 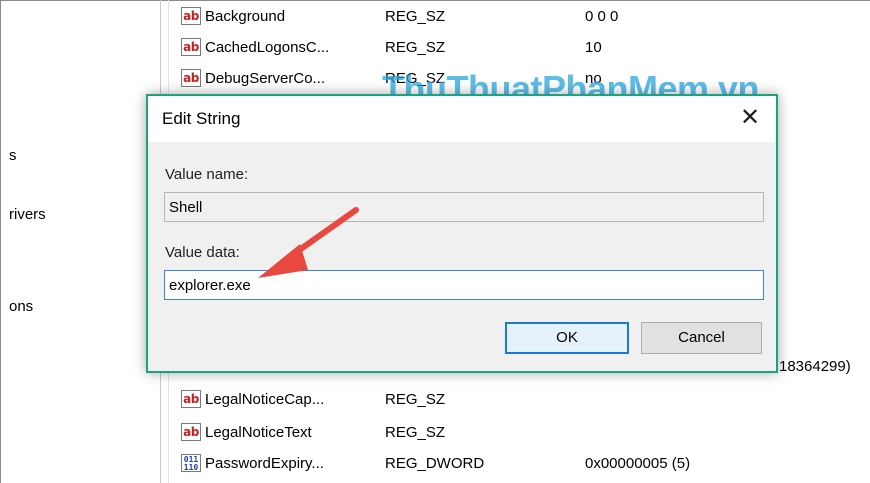 I want to click on tree-item-drivers: rivers, so click(x=27, y=214).